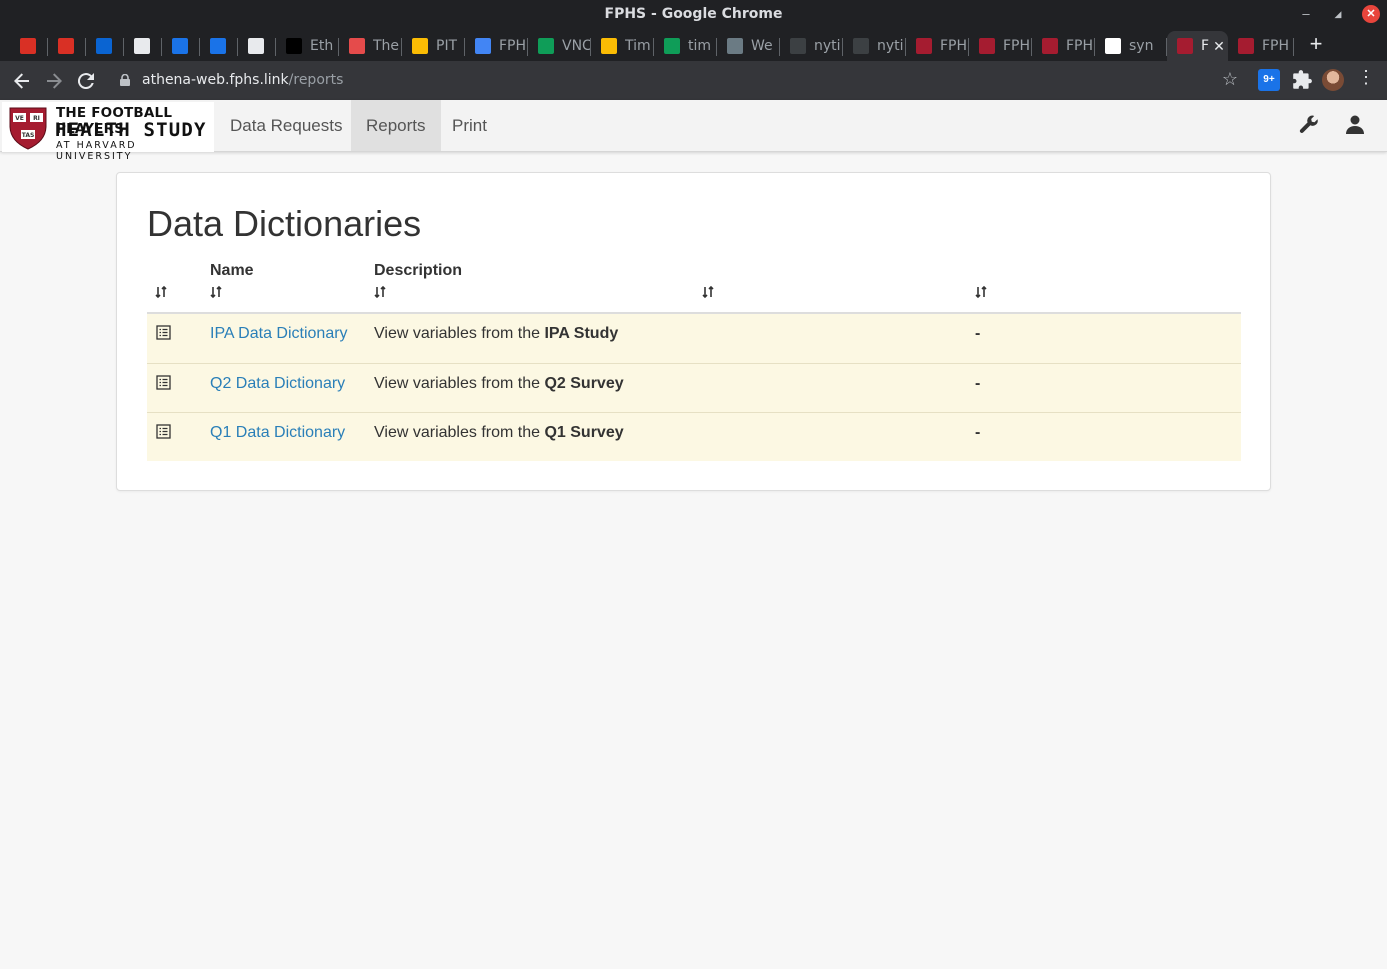 The image size is (1387, 969). I want to click on restore-button: ◢, so click(1338, 14).